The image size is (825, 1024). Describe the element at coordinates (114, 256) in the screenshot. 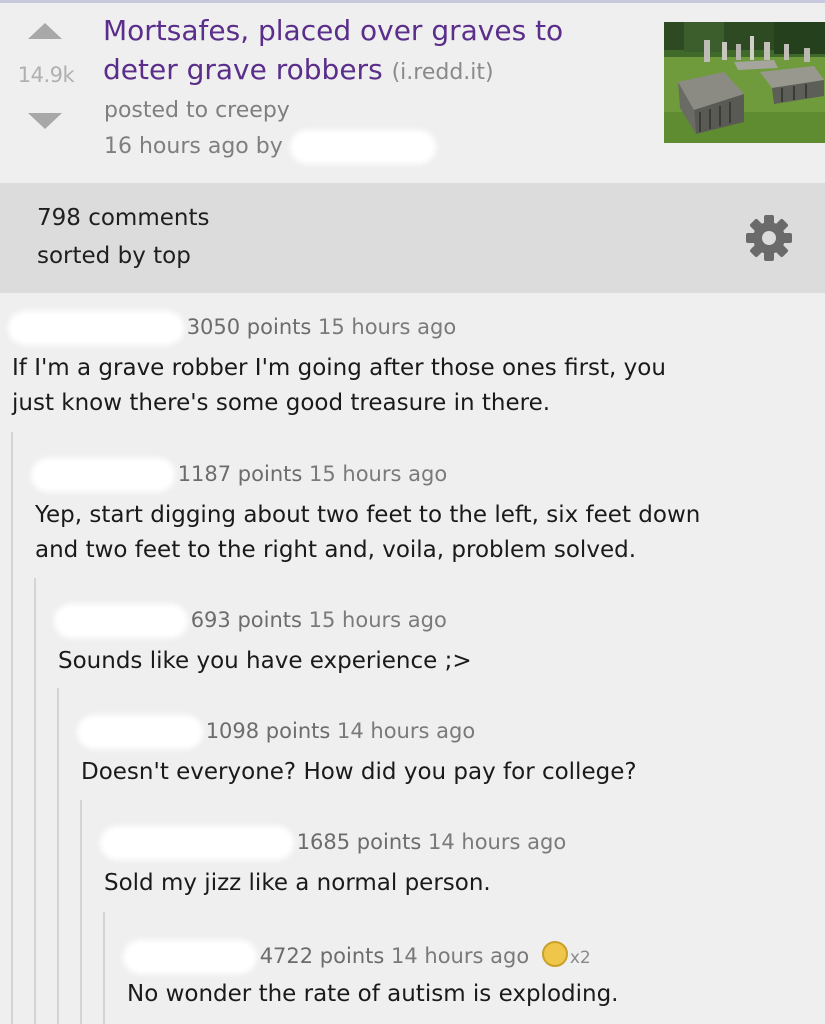

I see `comments-sort: sorted by top` at that location.